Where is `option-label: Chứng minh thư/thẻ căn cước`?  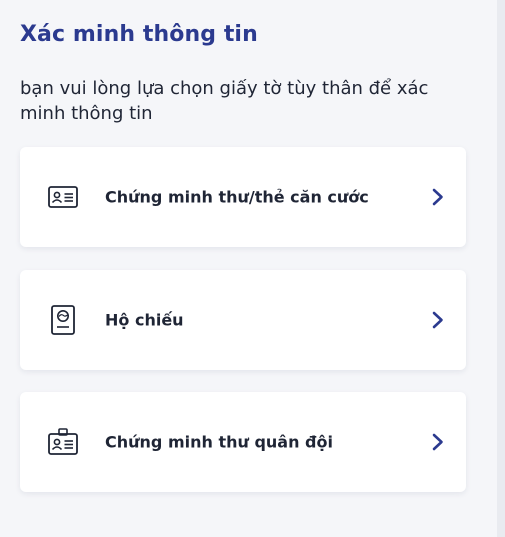 option-label: Chứng minh thư/thẻ căn cước is located at coordinates (237, 197).